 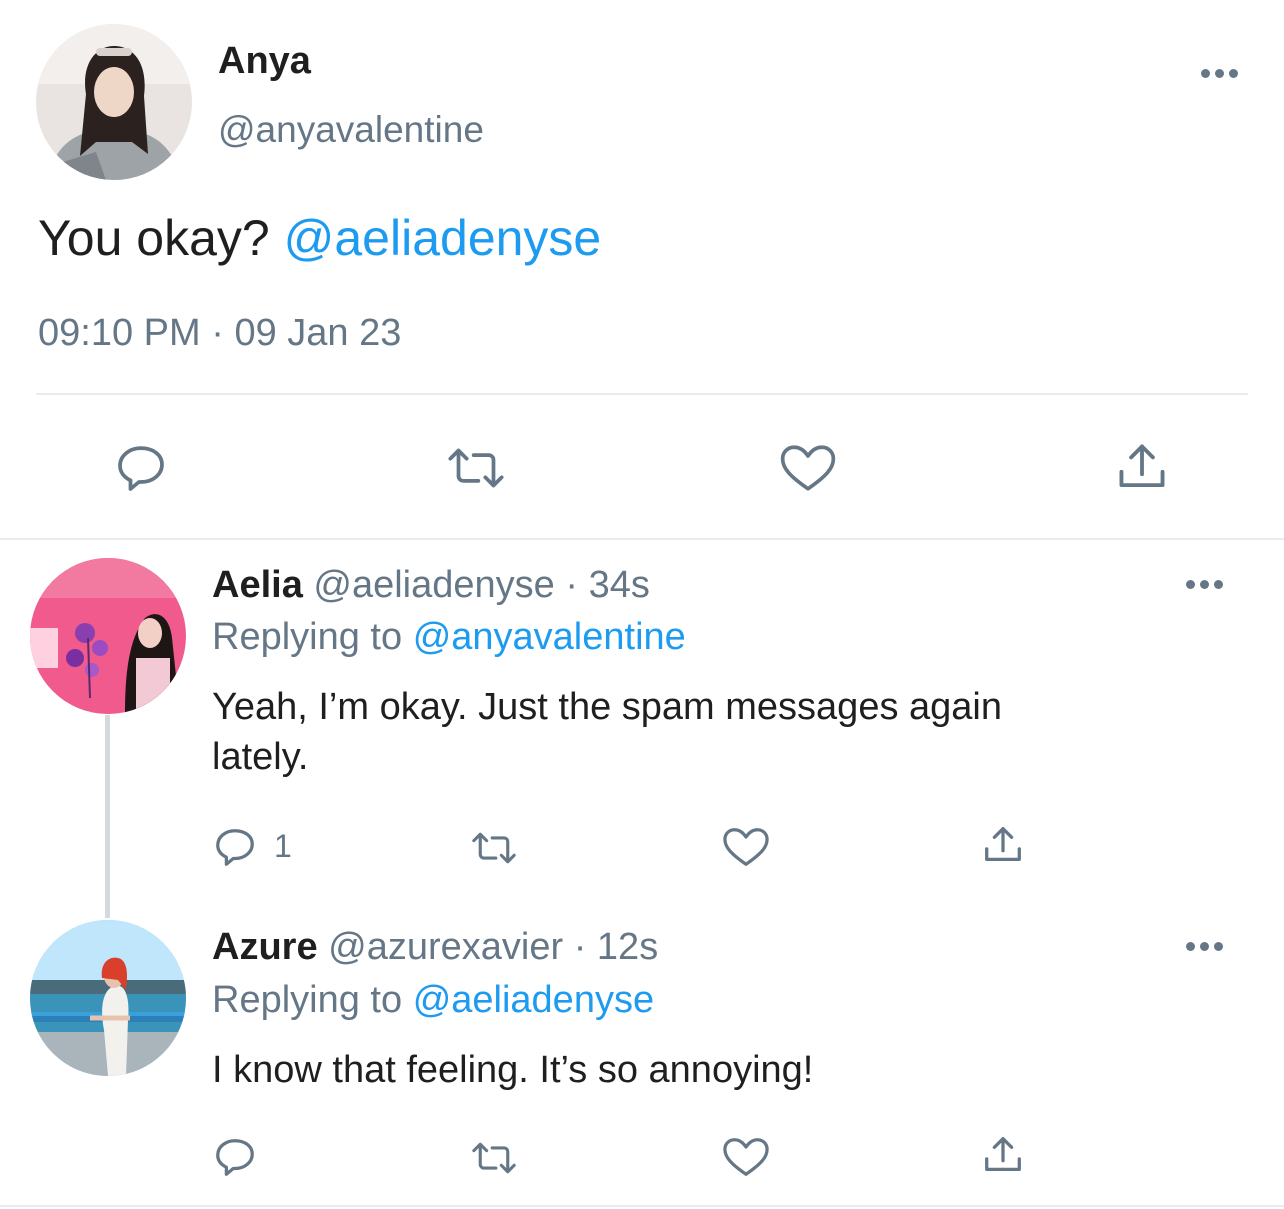 I want to click on reply-age: 12s, so click(x=627, y=947).